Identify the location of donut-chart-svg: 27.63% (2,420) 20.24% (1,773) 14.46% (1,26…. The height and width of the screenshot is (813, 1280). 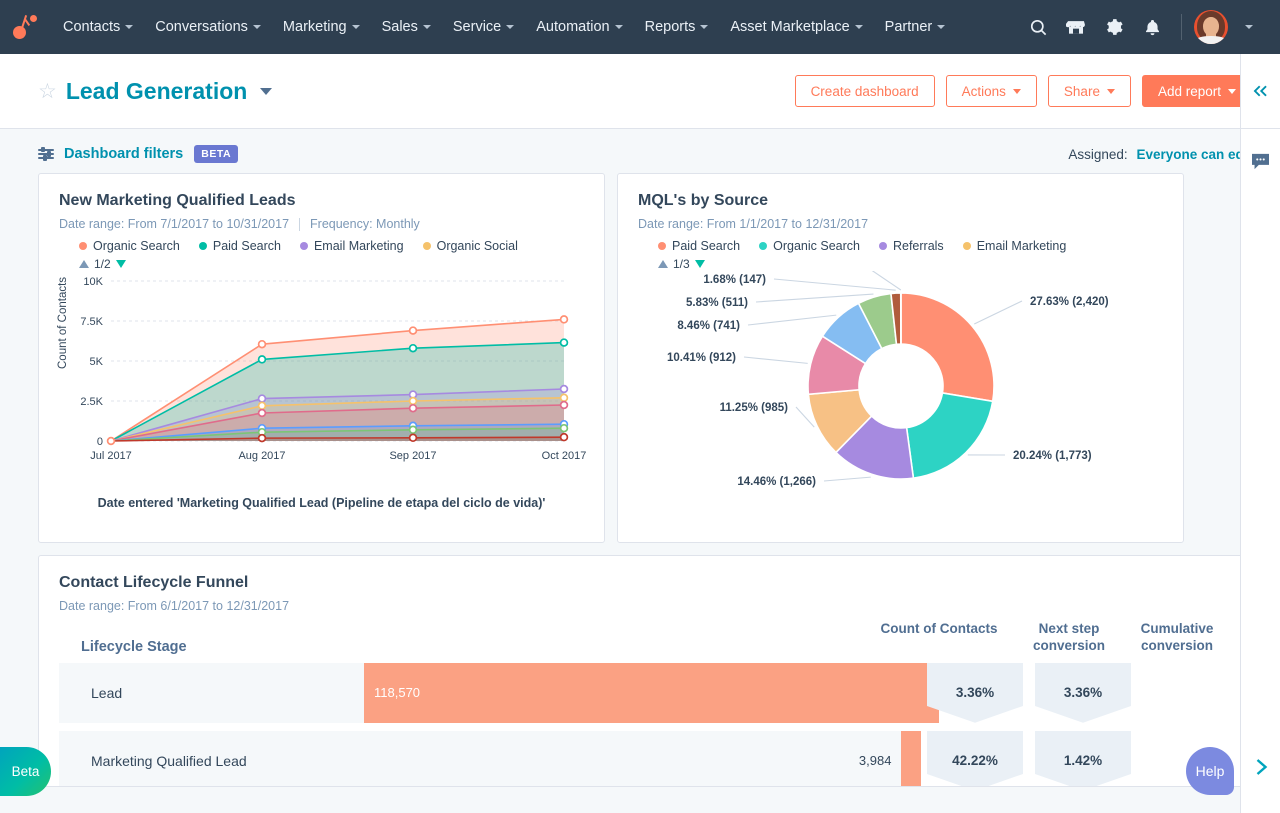
(888, 372).